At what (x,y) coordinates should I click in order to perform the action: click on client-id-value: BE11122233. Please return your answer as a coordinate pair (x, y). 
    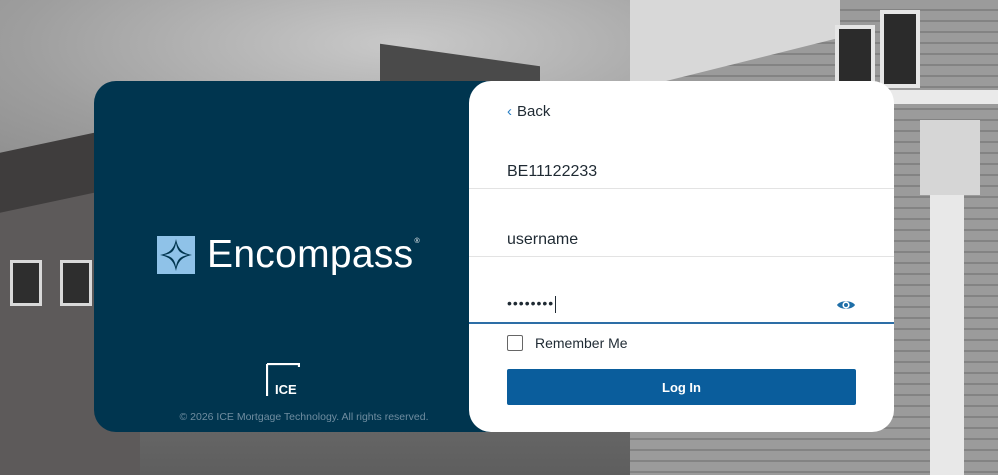
    Looking at the image, I should click on (552, 172).